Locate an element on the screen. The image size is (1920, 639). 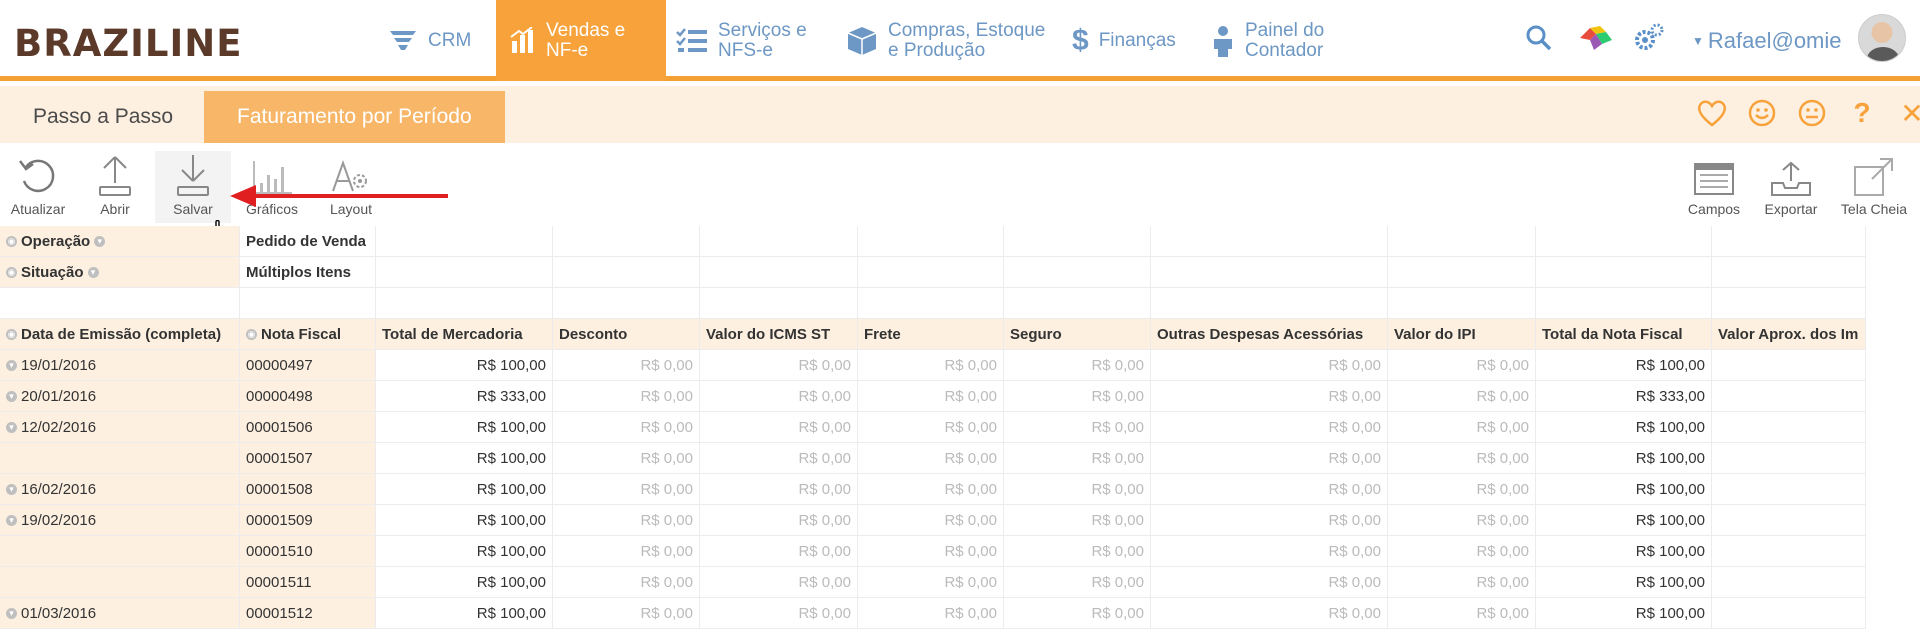
nav-financas: $ Finanças is located at coordinates (1132, 40).